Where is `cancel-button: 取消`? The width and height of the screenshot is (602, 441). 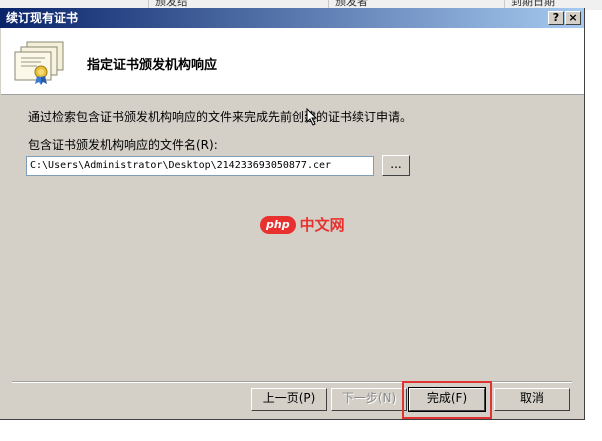
cancel-button: 取消 is located at coordinates (532, 399).